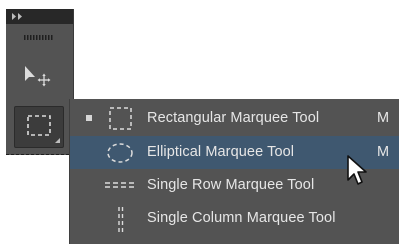 This screenshot has width=399, height=244. What do you see at coordinates (241, 218) in the screenshot?
I see `menu-item-label: Single Column Marquee Tool` at bounding box center [241, 218].